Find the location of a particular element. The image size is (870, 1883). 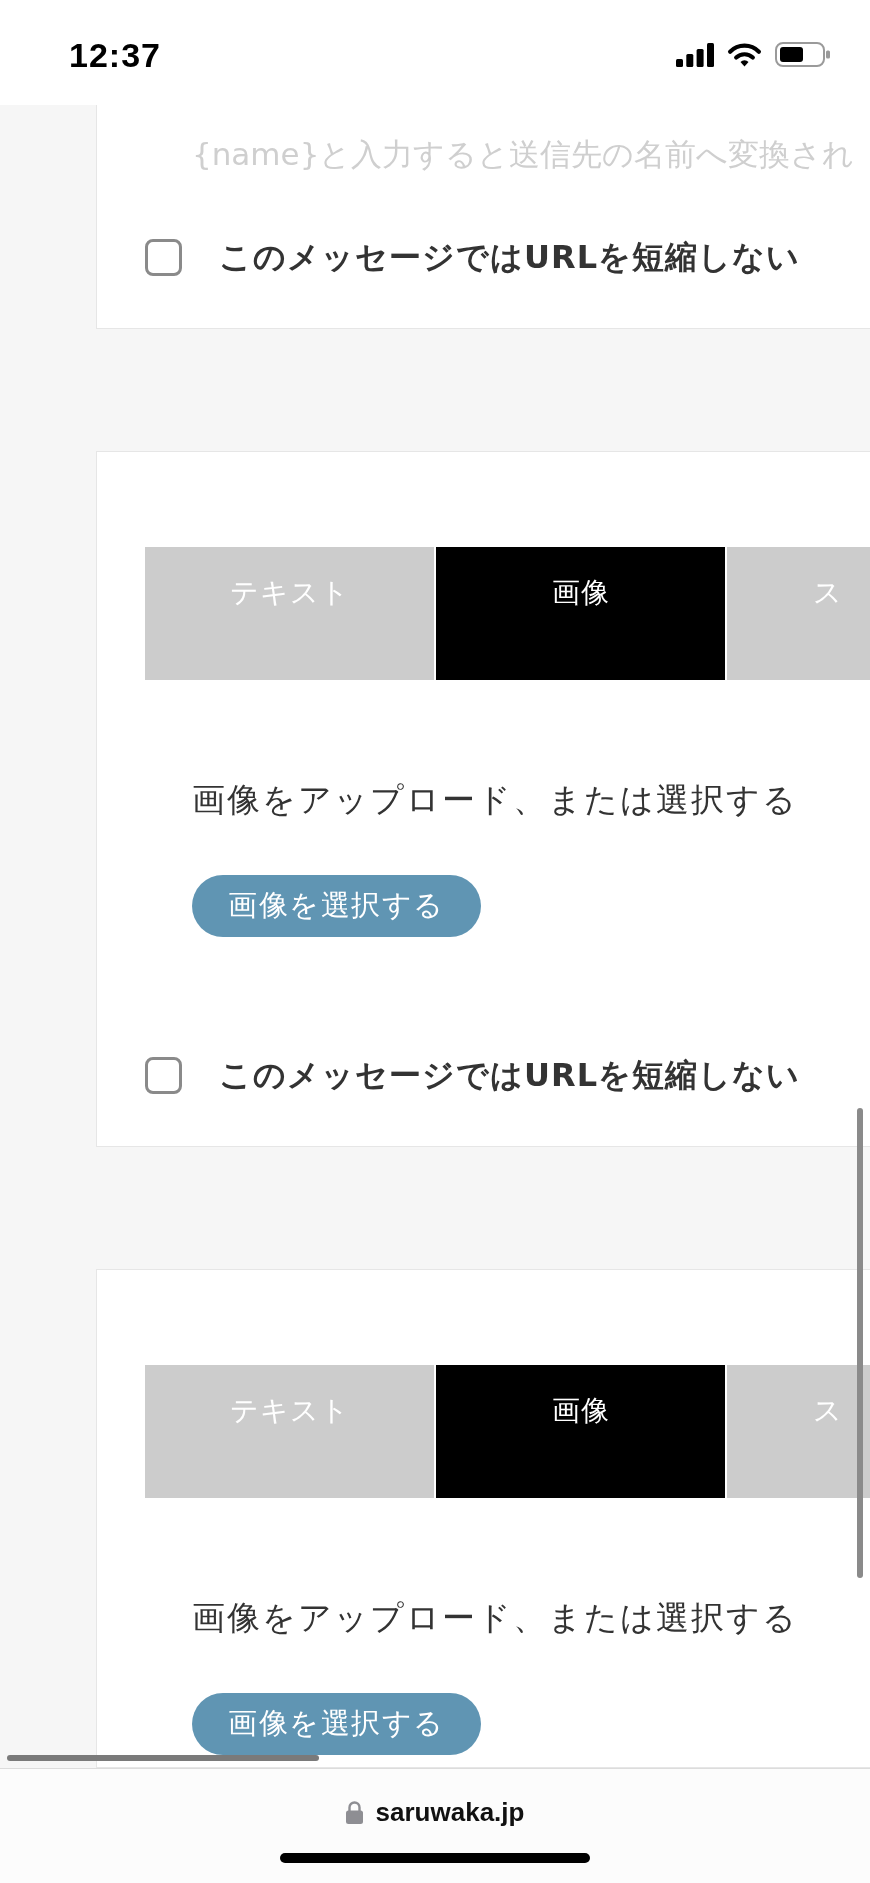

signal-icon is located at coordinates (695, 54).